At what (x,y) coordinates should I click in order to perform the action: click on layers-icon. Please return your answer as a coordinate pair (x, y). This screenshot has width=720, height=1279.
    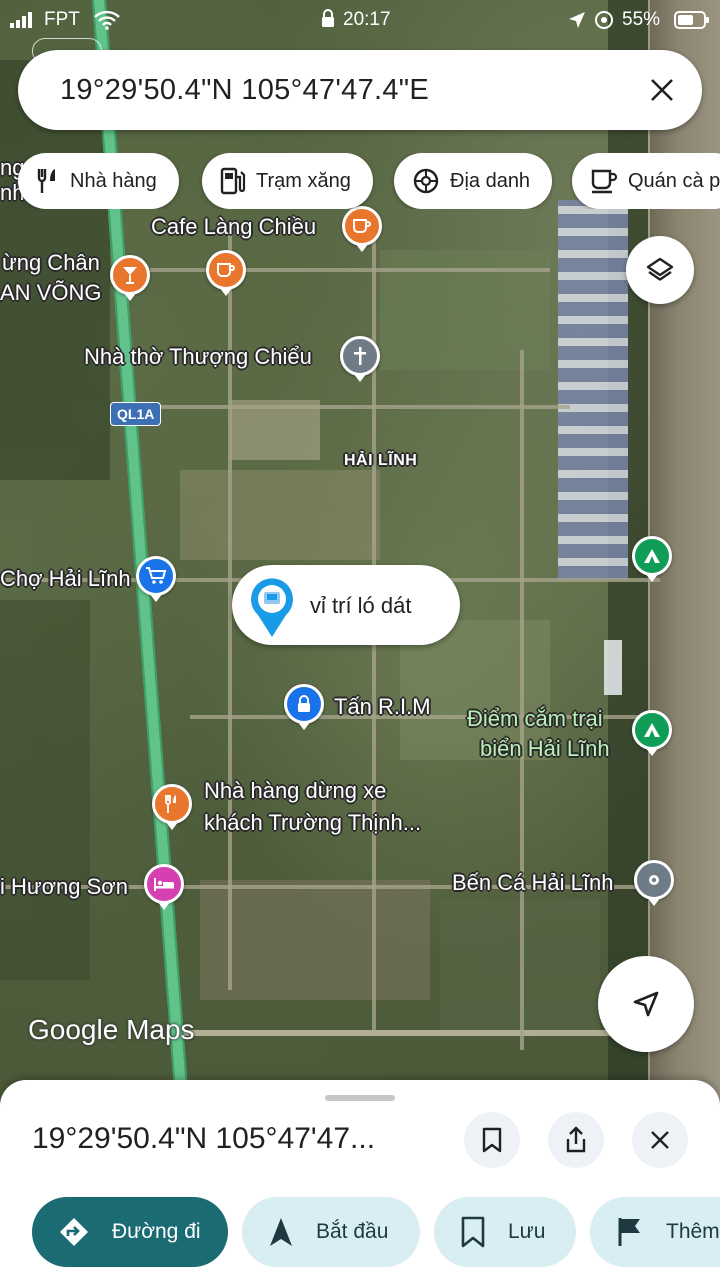
    Looking at the image, I should click on (660, 269).